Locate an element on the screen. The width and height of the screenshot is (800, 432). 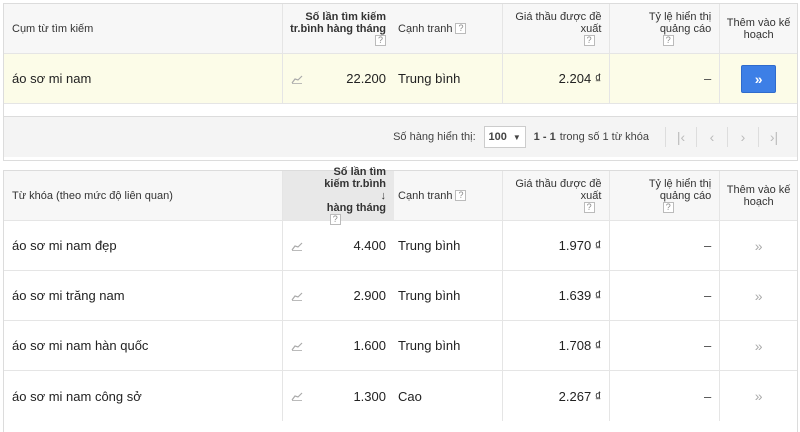
rows-per-page-select: 100 ▼ is located at coordinates (504, 137).